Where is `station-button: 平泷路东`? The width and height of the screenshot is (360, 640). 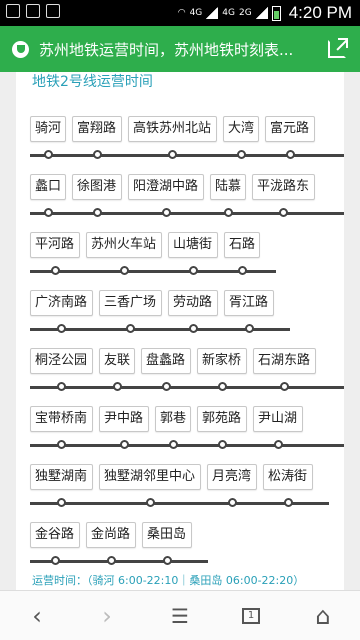
station-button: 平泷路东 is located at coordinates (283, 187).